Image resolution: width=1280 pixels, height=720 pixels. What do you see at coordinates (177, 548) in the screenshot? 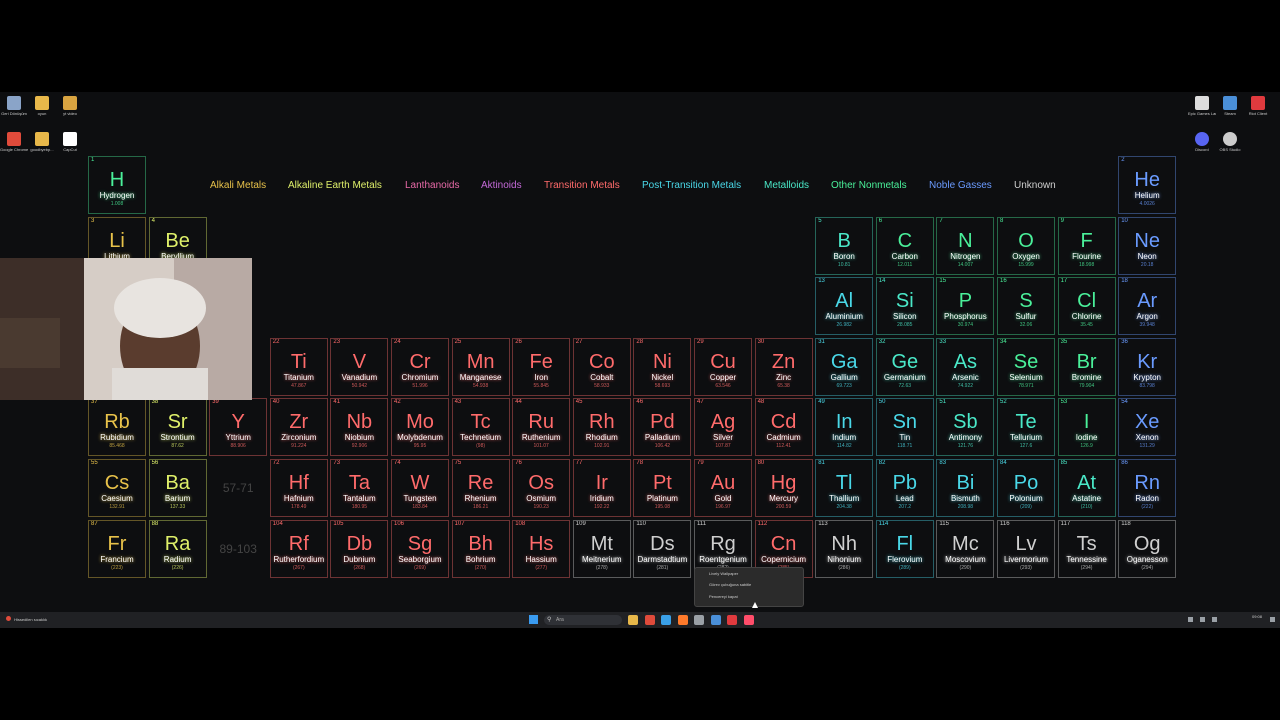
I see `element-ra: 88 Ra Radium (226)` at bounding box center [177, 548].